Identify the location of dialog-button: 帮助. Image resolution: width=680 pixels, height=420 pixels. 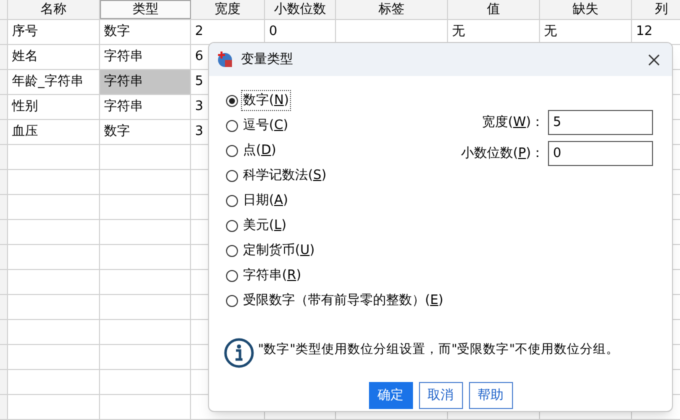
(490, 395).